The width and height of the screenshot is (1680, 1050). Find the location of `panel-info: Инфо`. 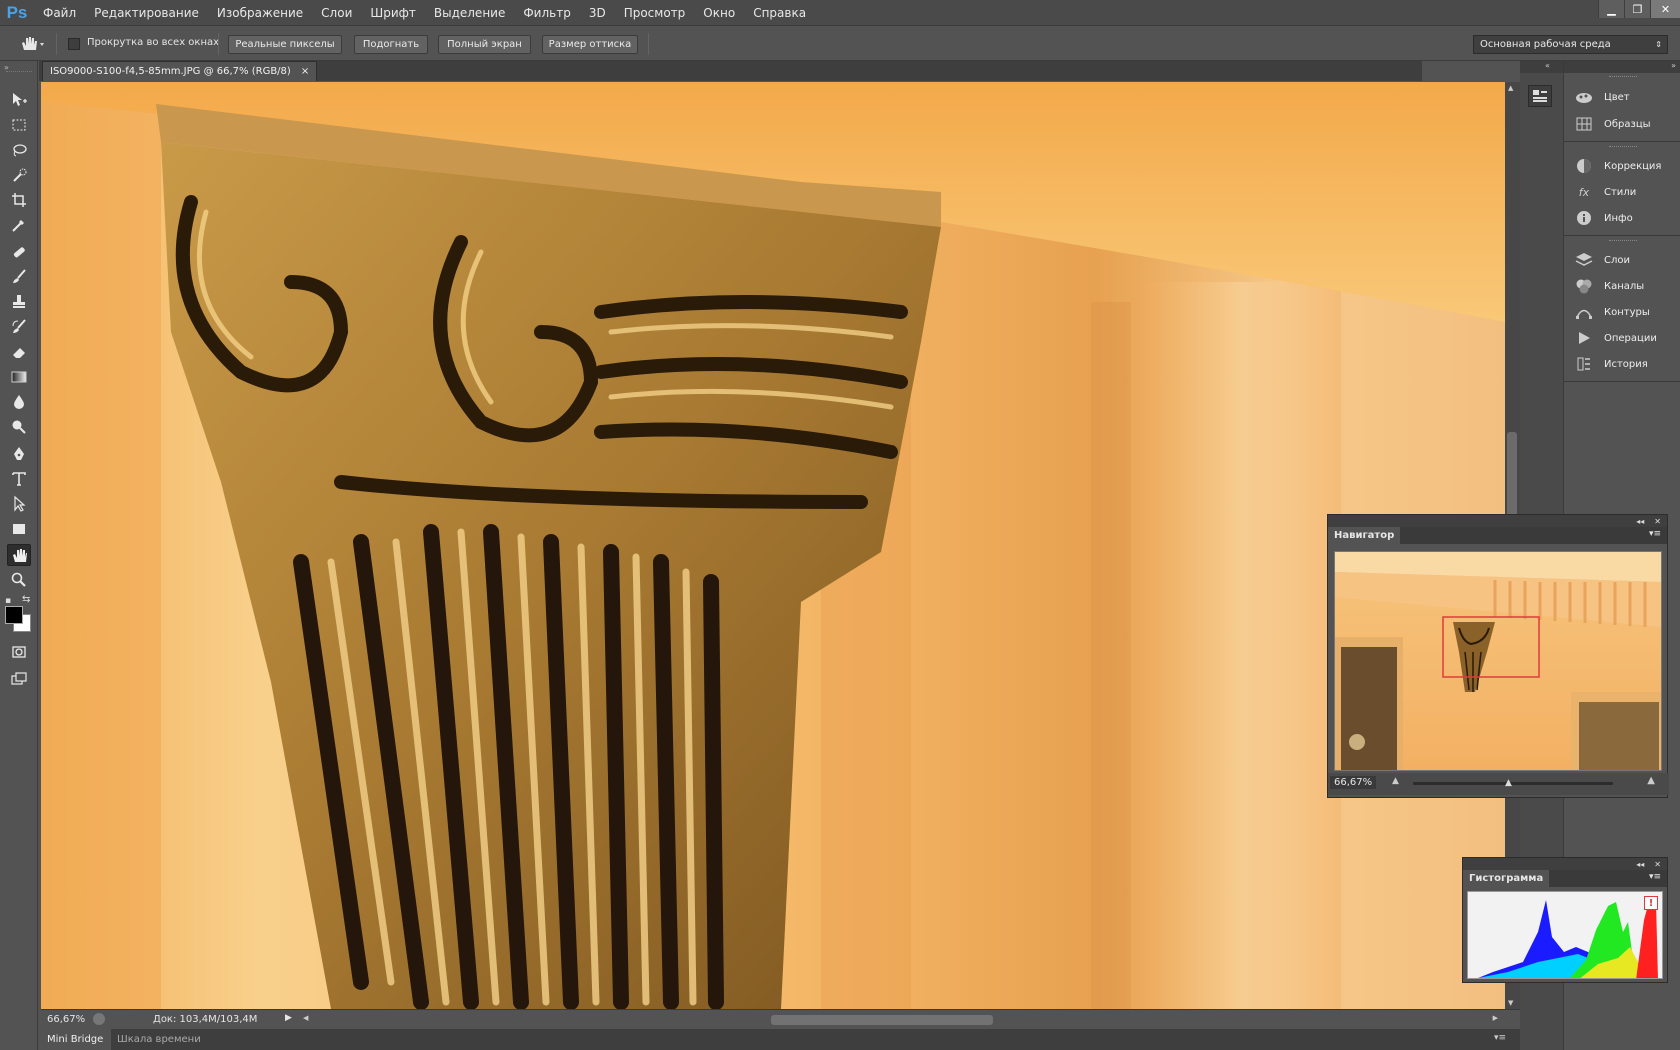

panel-info: Инфо is located at coordinates (1622, 218).